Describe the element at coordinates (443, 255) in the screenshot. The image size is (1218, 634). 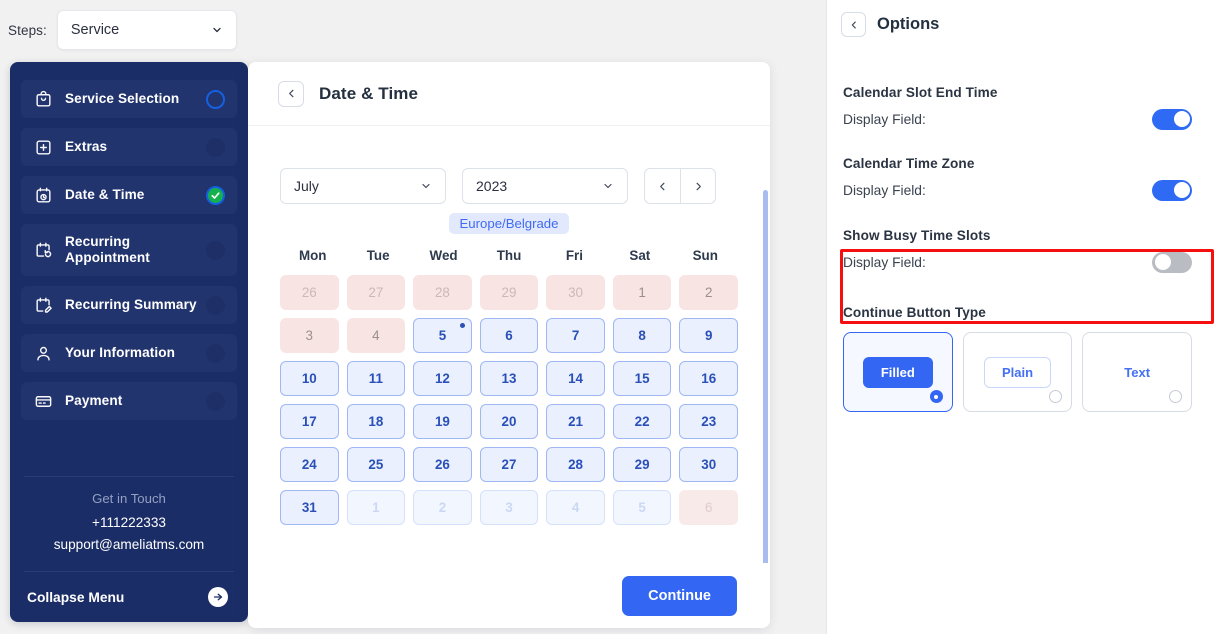
I see `weekday-header: Wed` at that location.